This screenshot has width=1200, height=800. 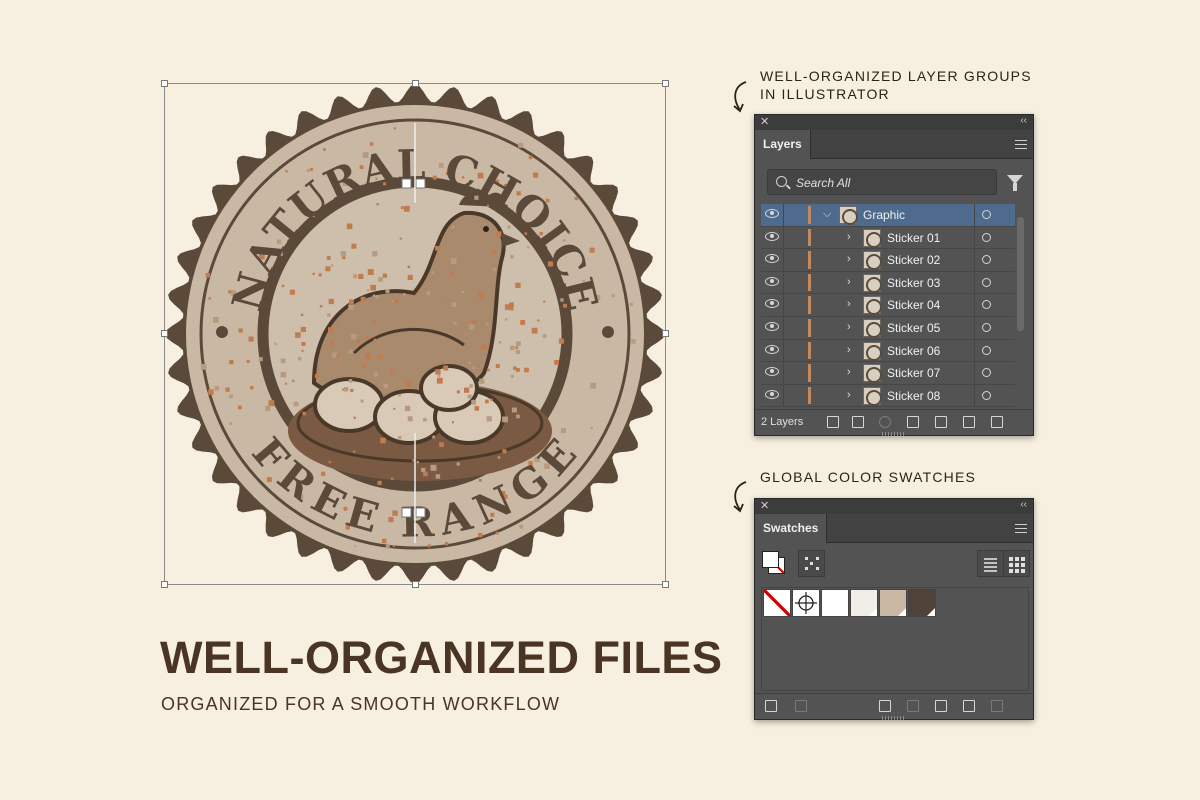 What do you see at coordinates (164, 83) in the screenshot?
I see `resize-handle-tl` at bounding box center [164, 83].